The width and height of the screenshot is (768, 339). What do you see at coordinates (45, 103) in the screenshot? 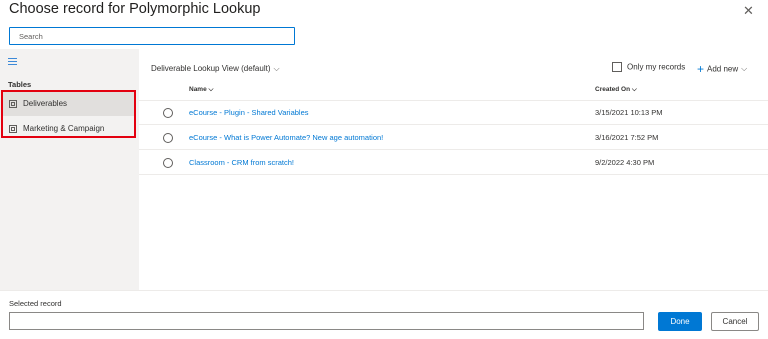
I see `sidebar-item-label: Deliverables` at bounding box center [45, 103].